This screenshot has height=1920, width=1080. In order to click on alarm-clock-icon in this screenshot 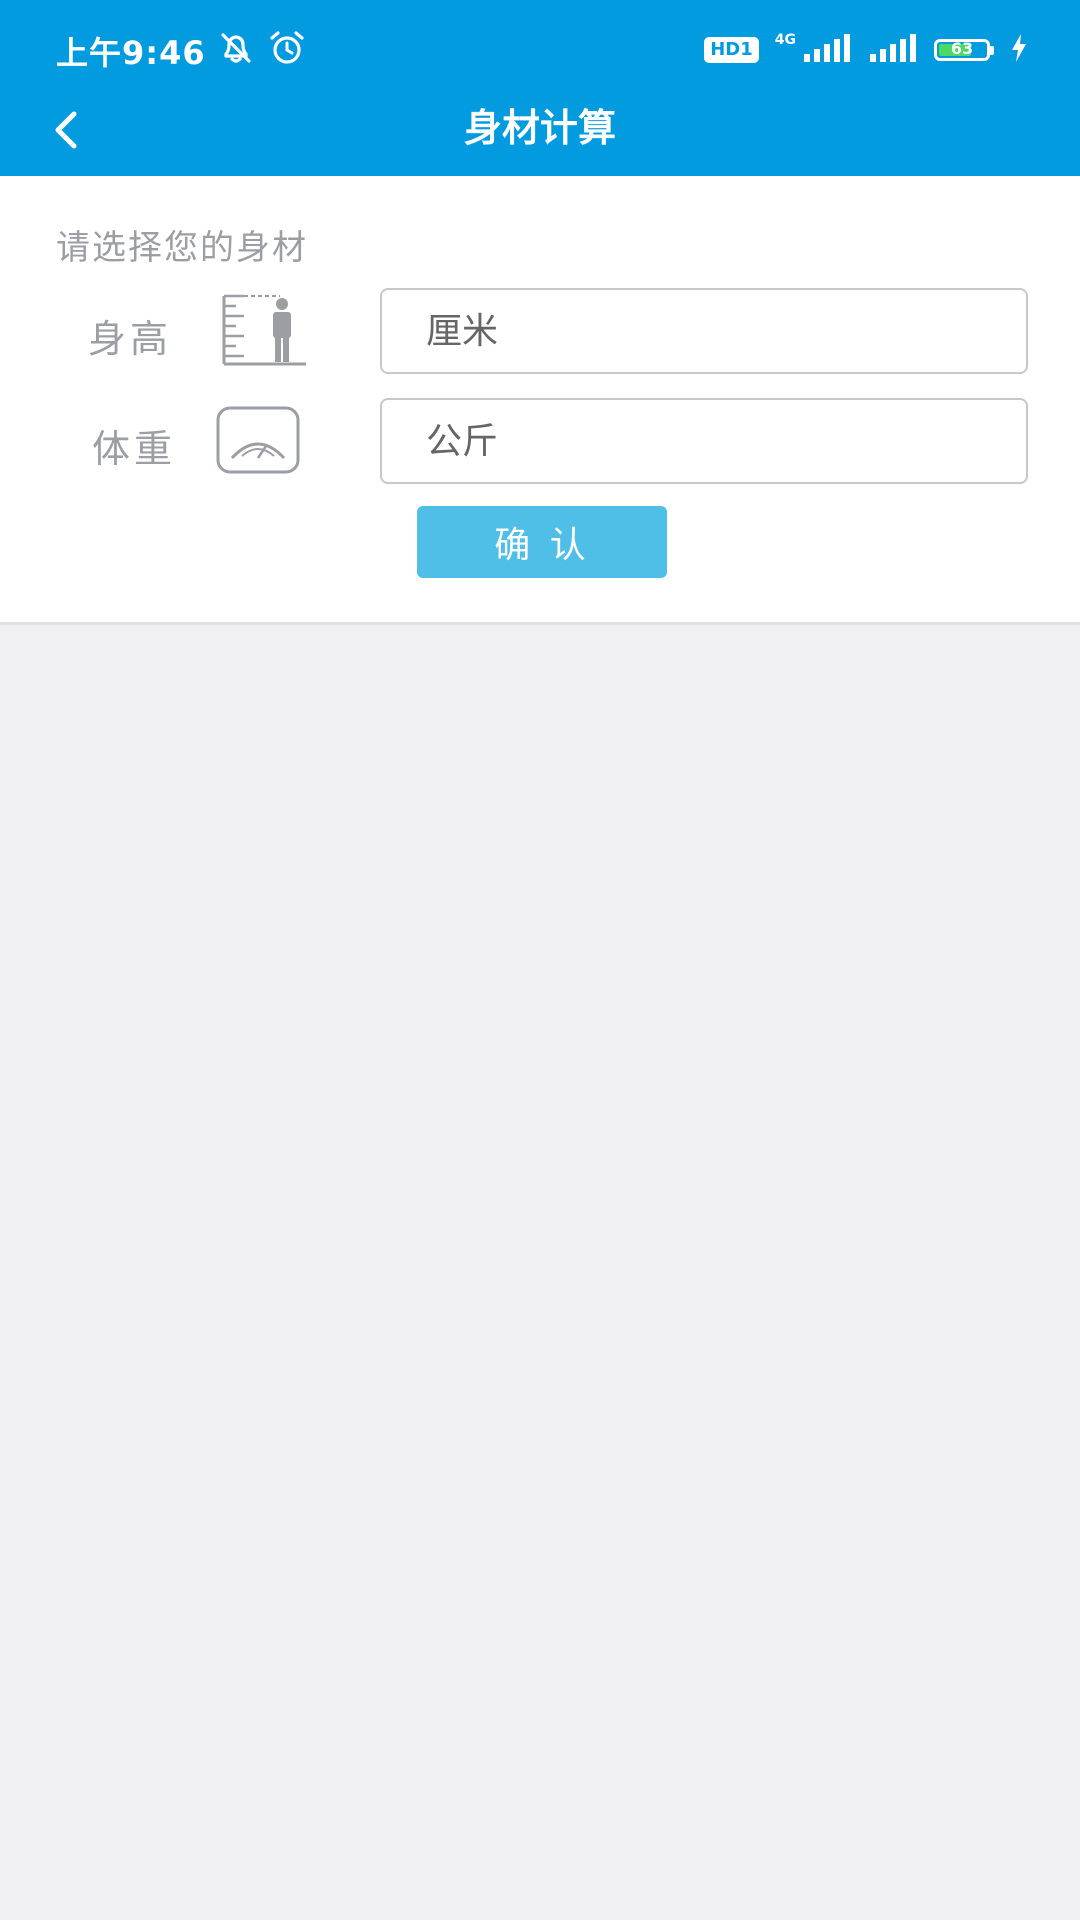, I will do `click(287, 50)`.